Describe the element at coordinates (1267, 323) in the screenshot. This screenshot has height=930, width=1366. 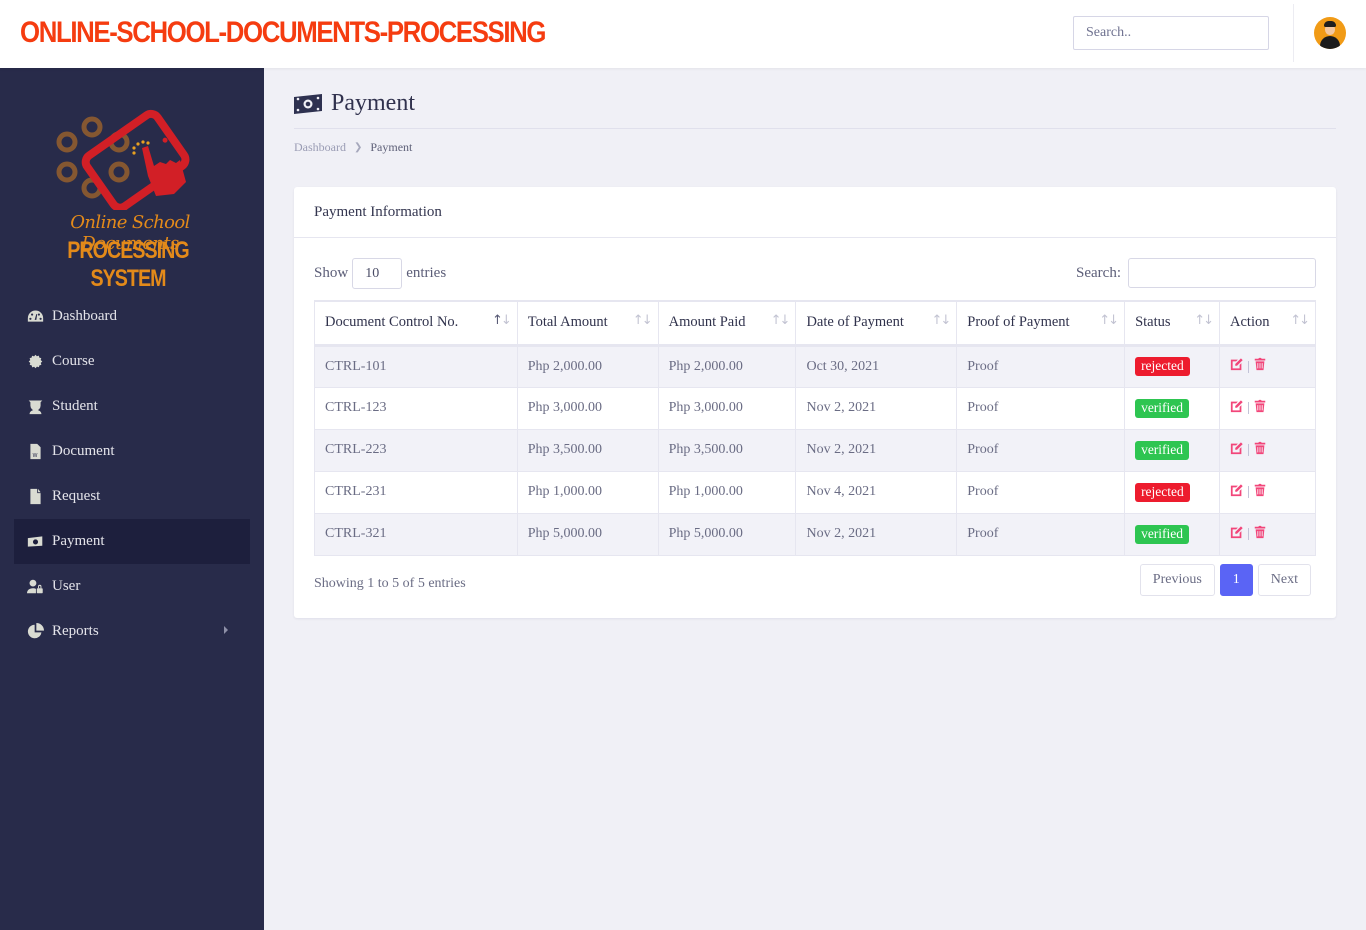
I see `column-header-action: Action ↑↓` at that location.